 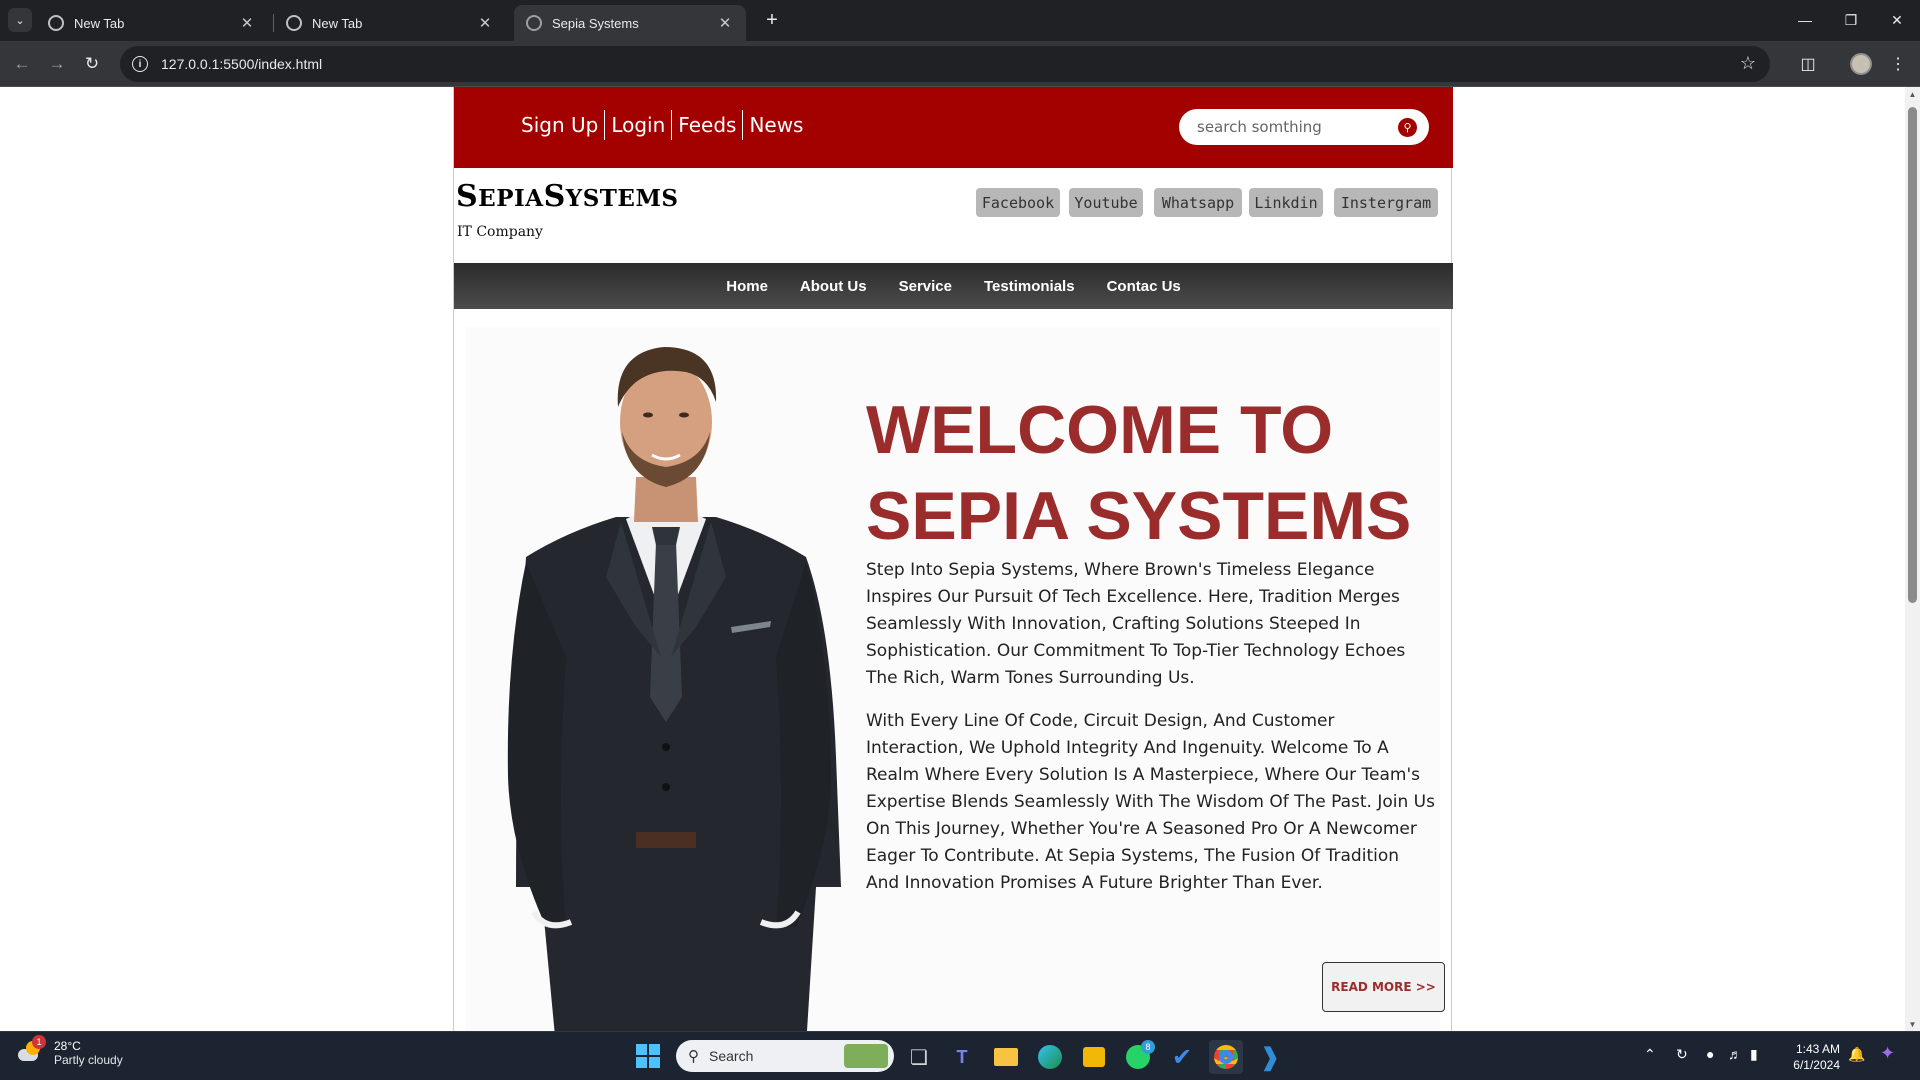 What do you see at coordinates (1898, 64) in the screenshot?
I see `kebab-menu-icon: ⋮` at bounding box center [1898, 64].